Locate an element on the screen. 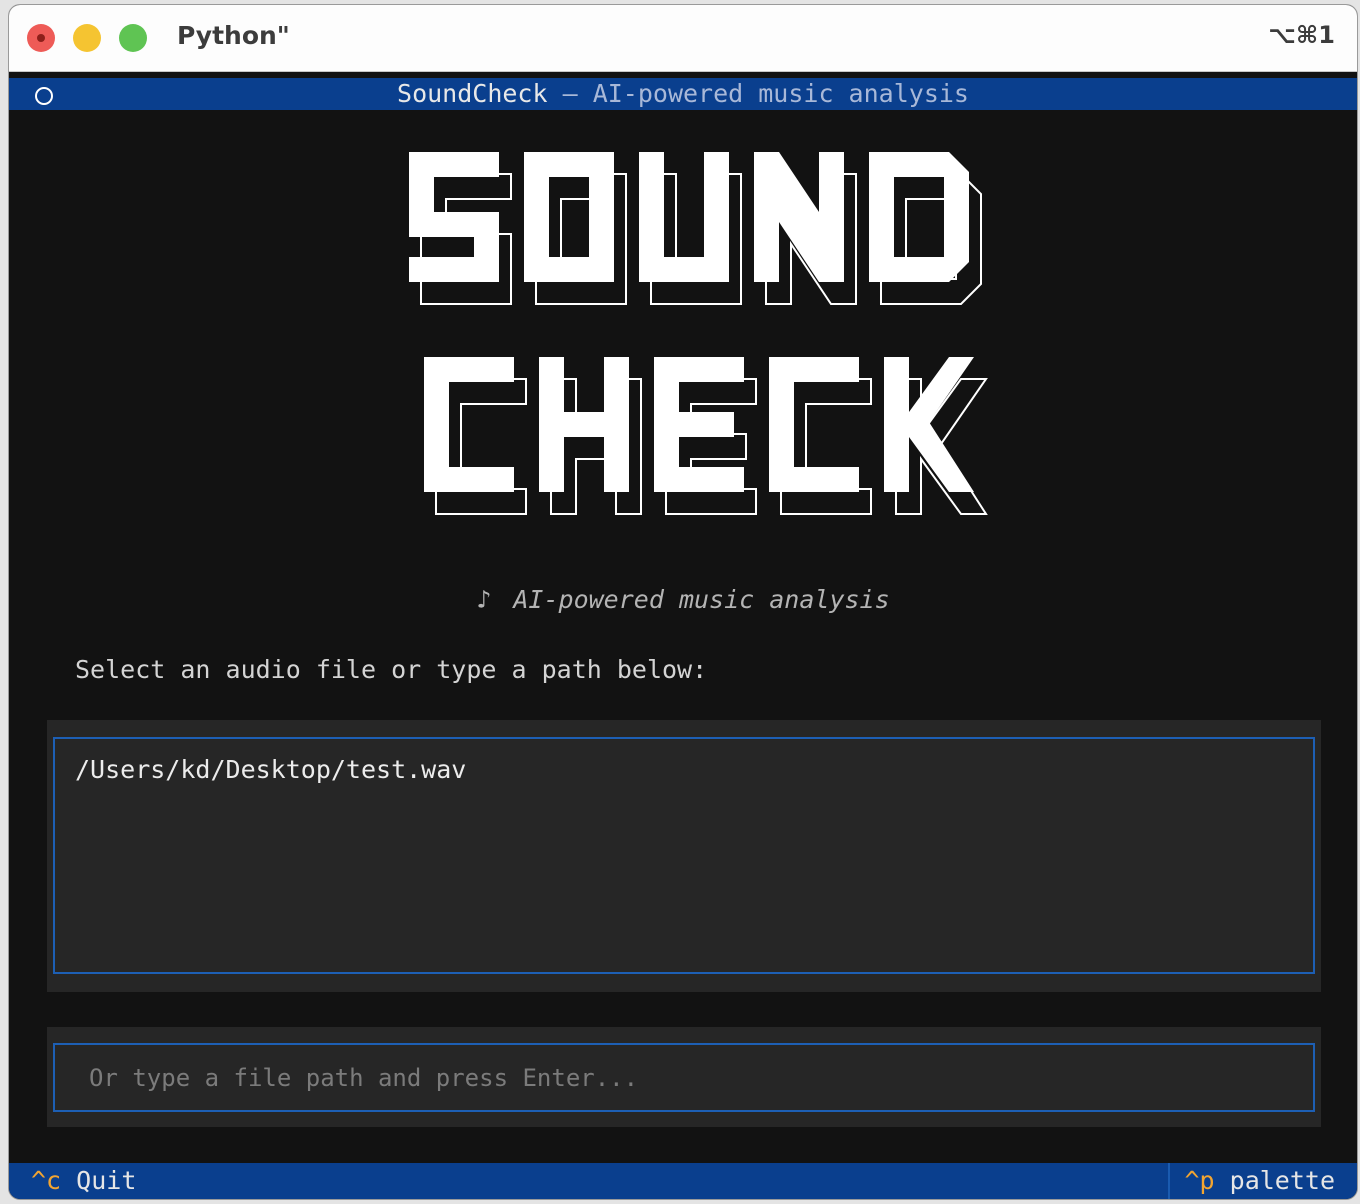  footer-bar: ^c Quit ^p palette is located at coordinates (683, 1181).